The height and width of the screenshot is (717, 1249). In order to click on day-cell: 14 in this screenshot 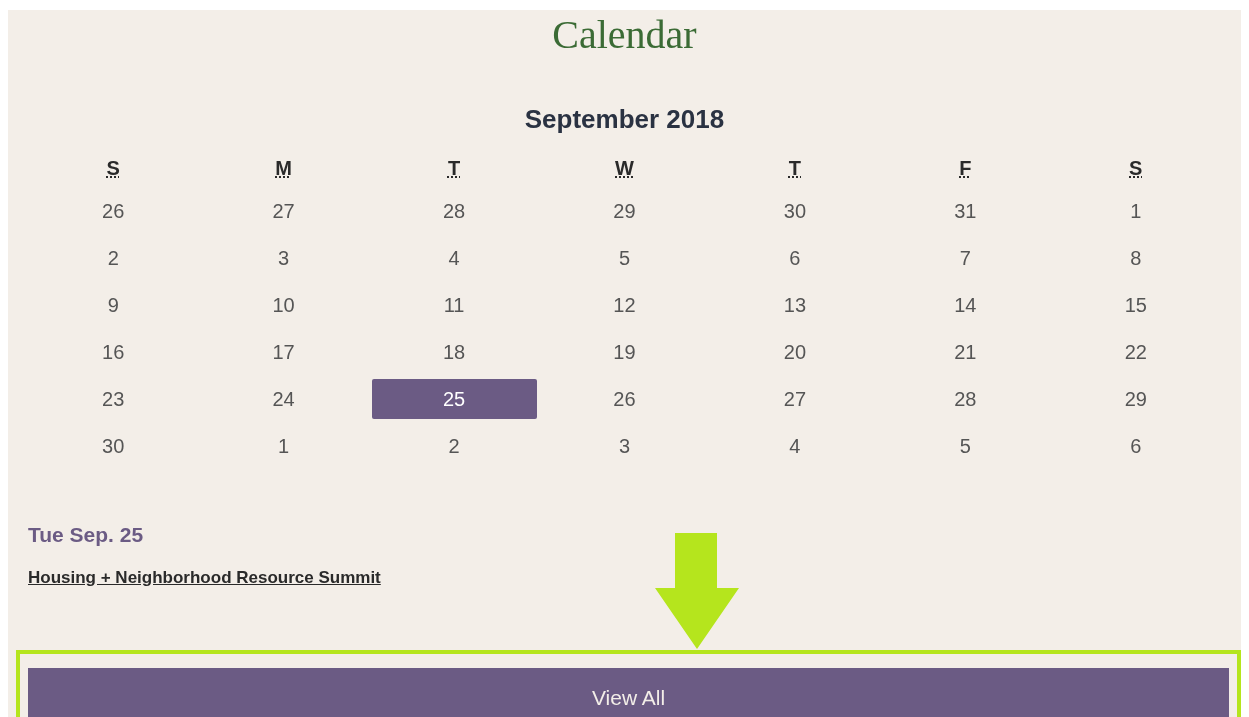, I will do `click(965, 304)`.